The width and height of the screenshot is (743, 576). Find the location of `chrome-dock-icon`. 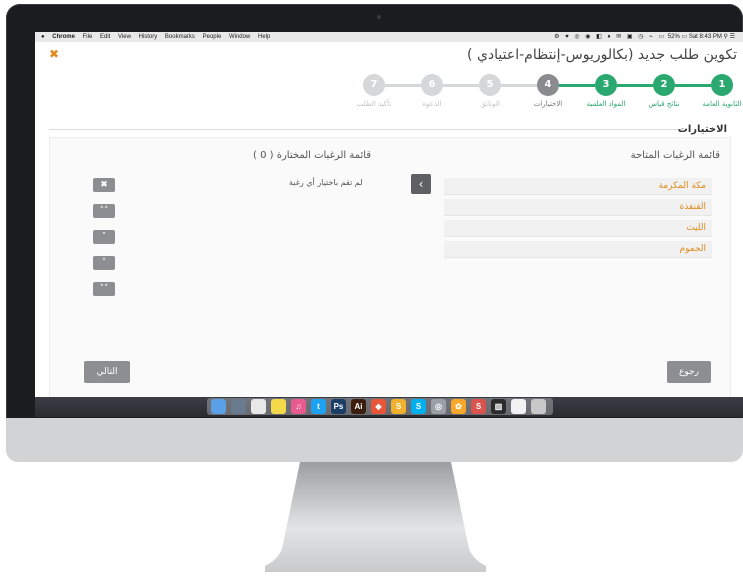

chrome-dock-icon is located at coordinates (258, 406).